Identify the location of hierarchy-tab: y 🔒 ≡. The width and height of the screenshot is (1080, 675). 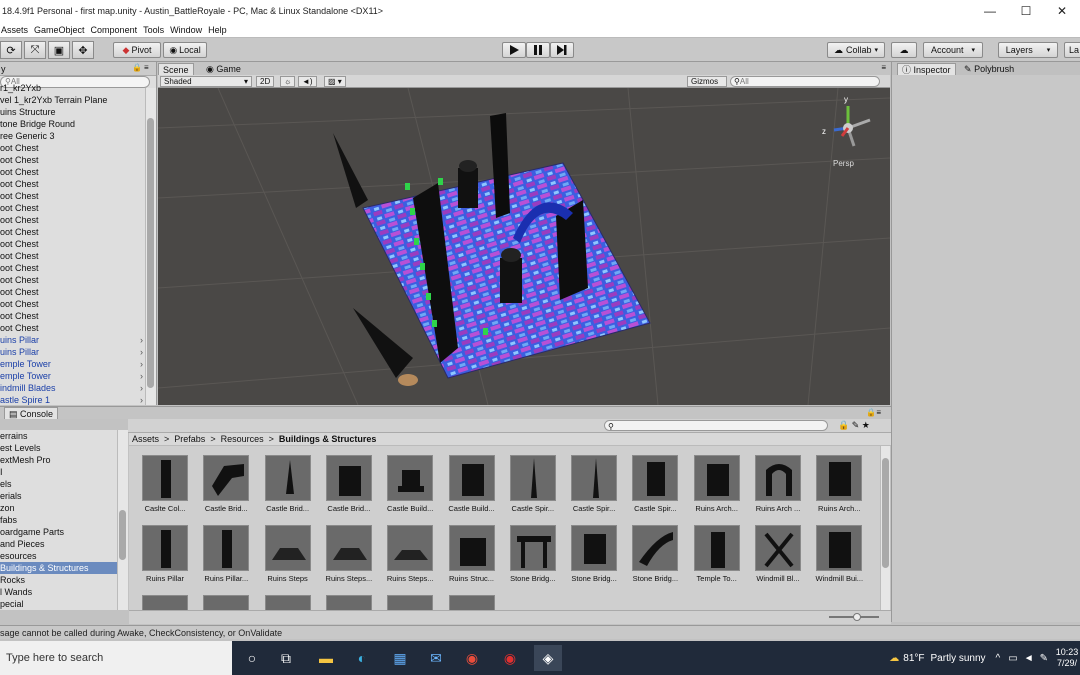
(78, 69).